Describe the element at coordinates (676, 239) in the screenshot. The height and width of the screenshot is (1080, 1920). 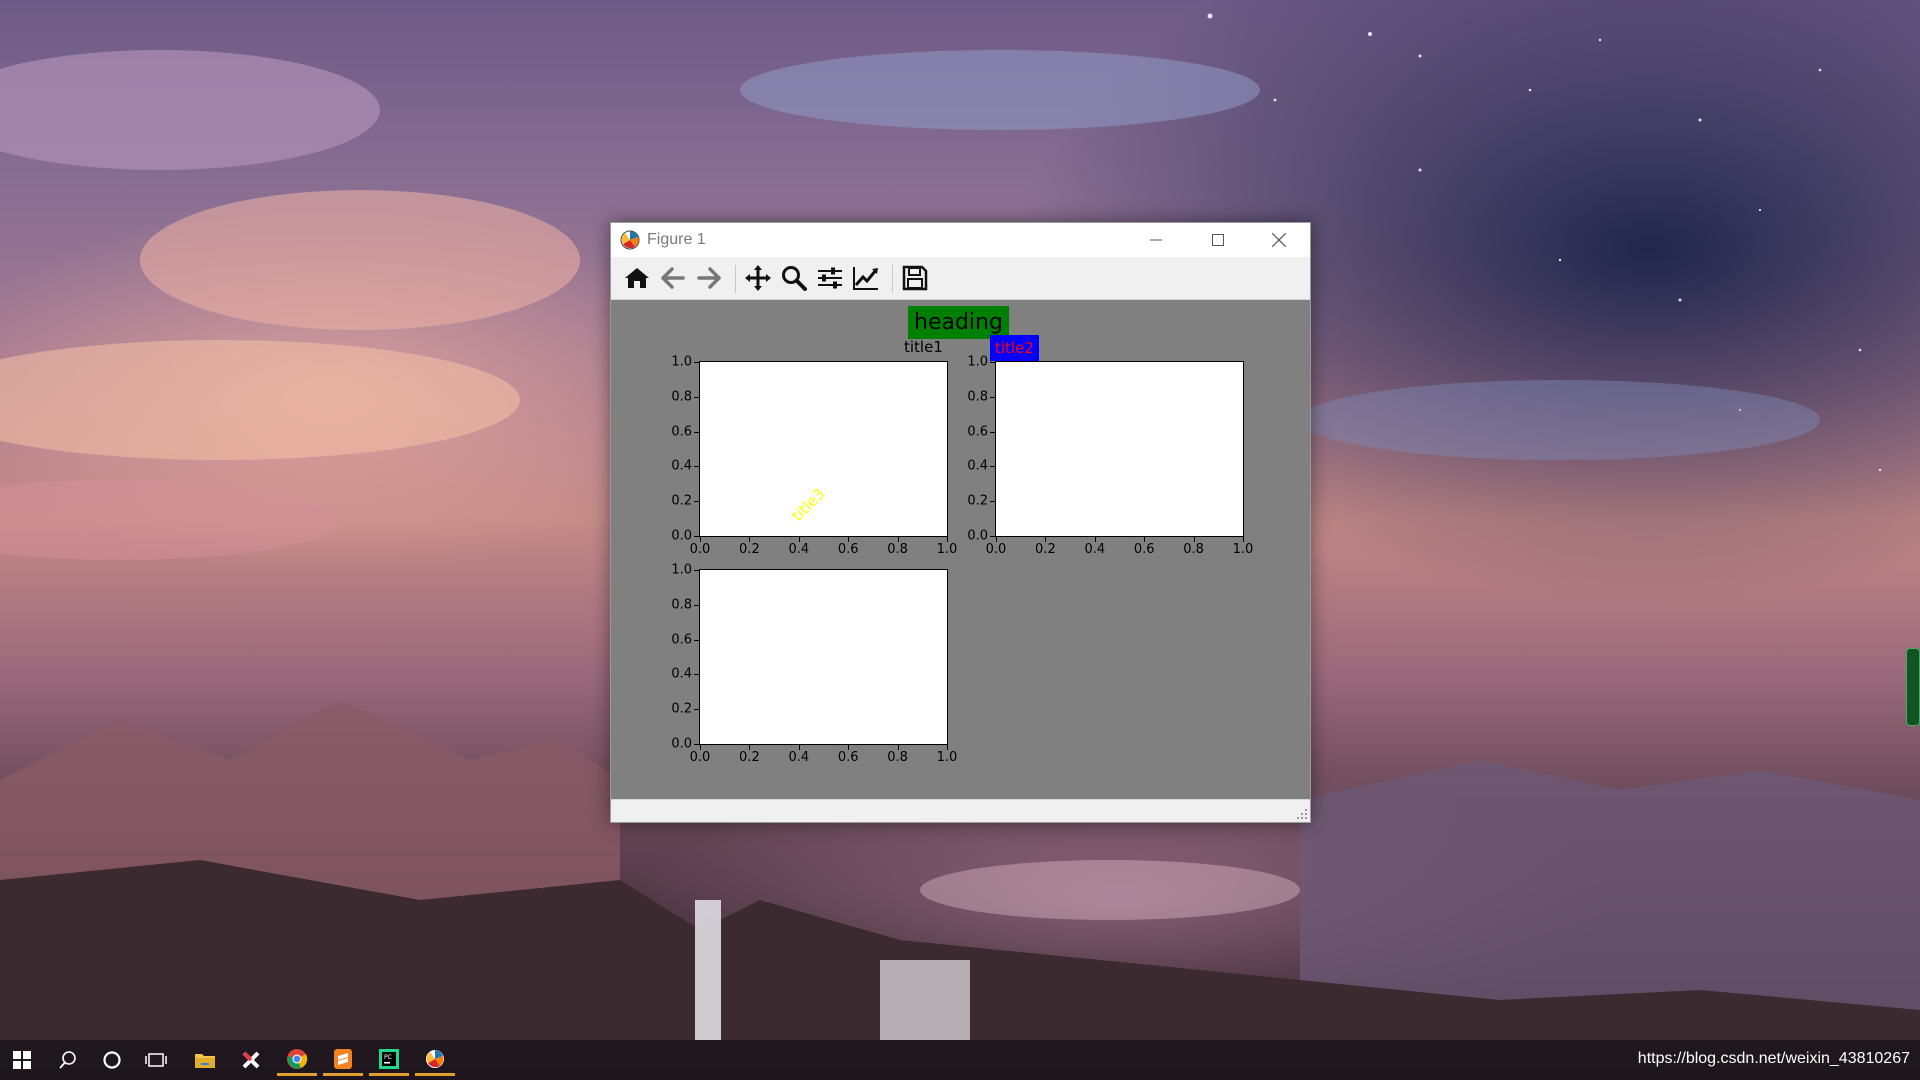
I see `window-title: Figure 1` at that location.